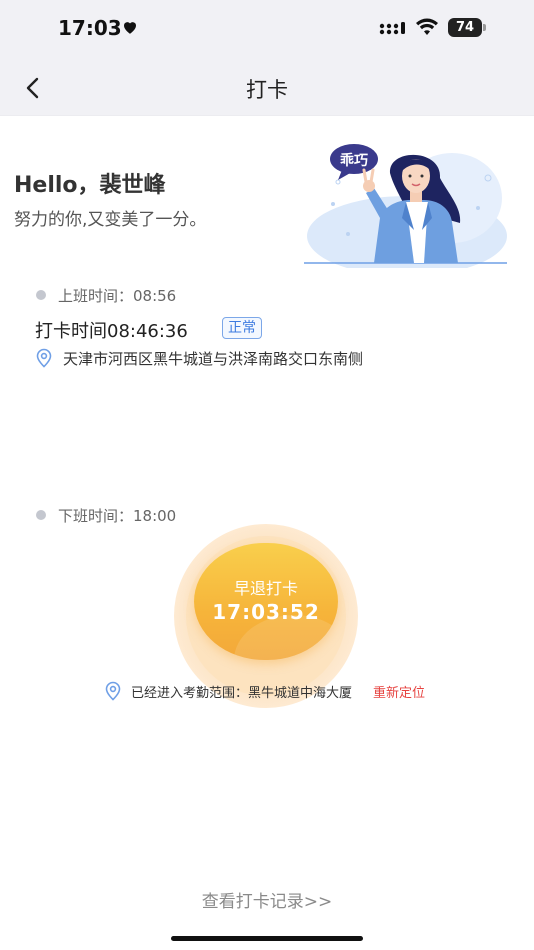  I want to click on greeting-heading: Hello，裴世峰, so click(90, 185).